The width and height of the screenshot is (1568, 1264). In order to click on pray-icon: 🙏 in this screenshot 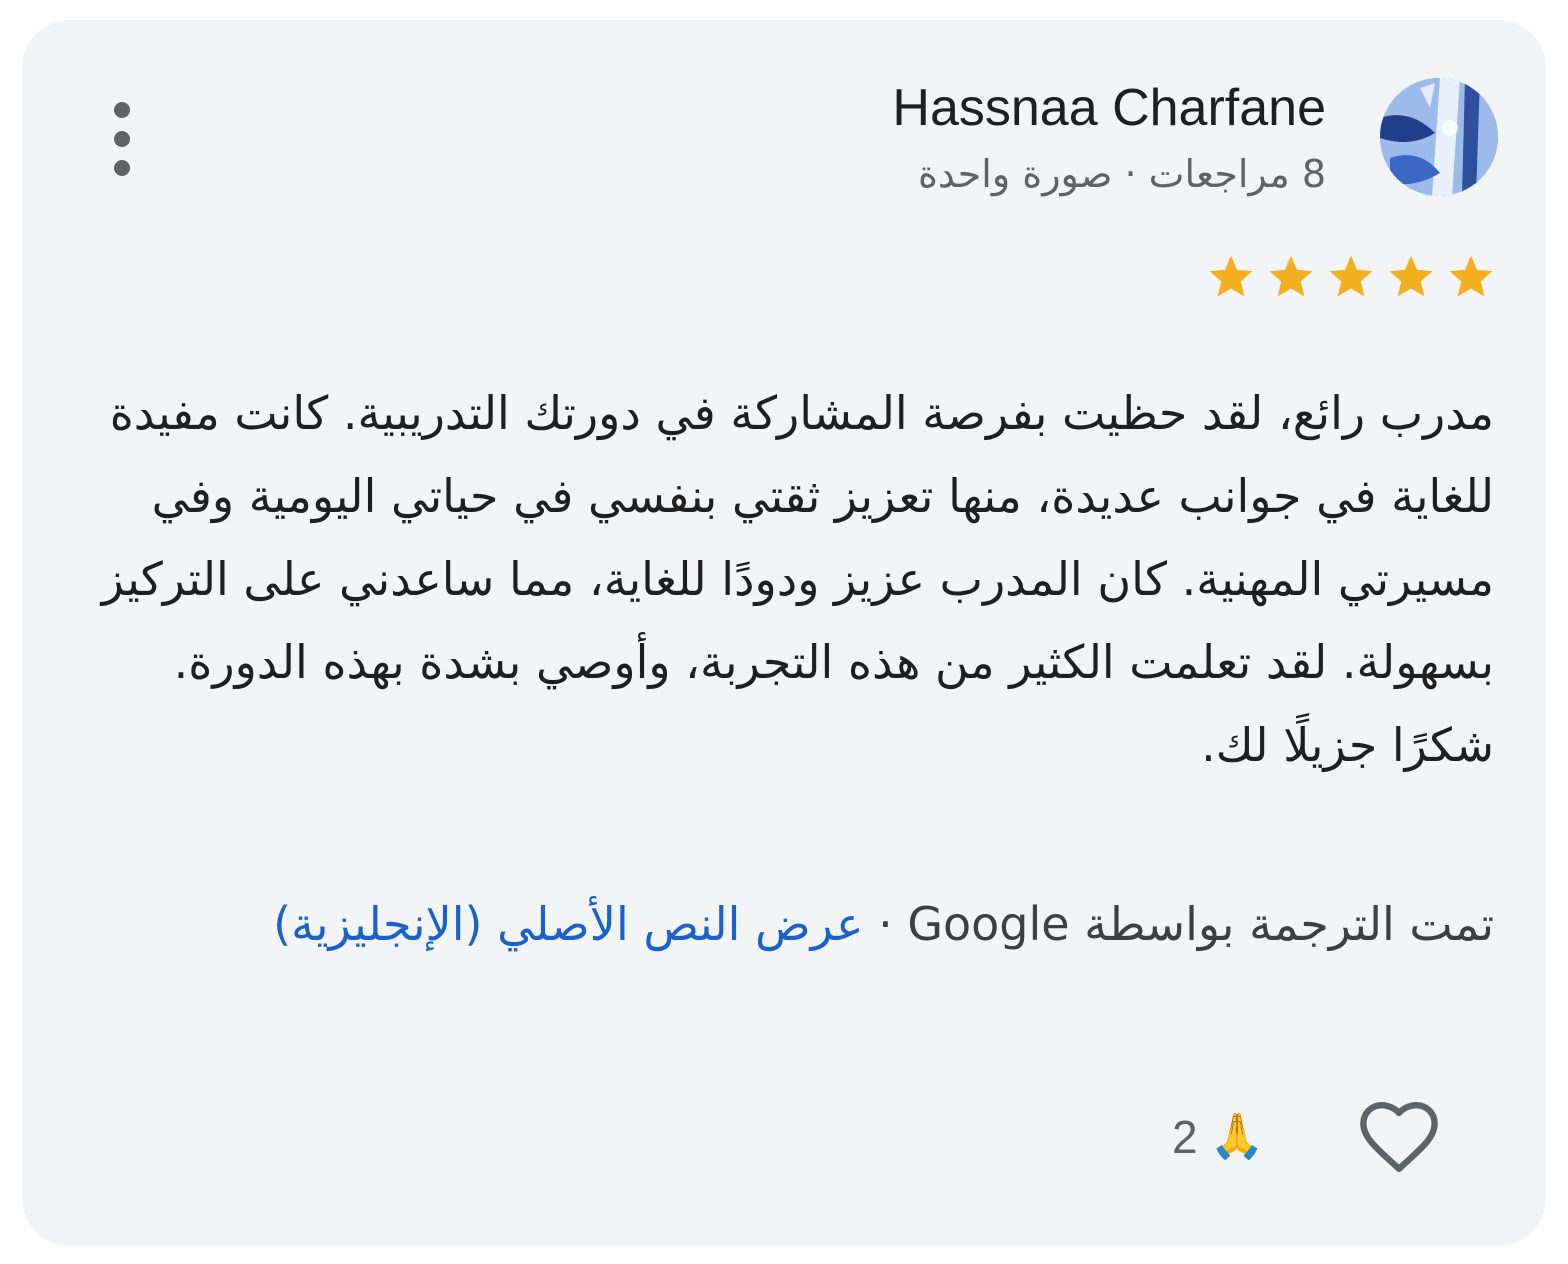, I will do `click(1237, 1136)`.